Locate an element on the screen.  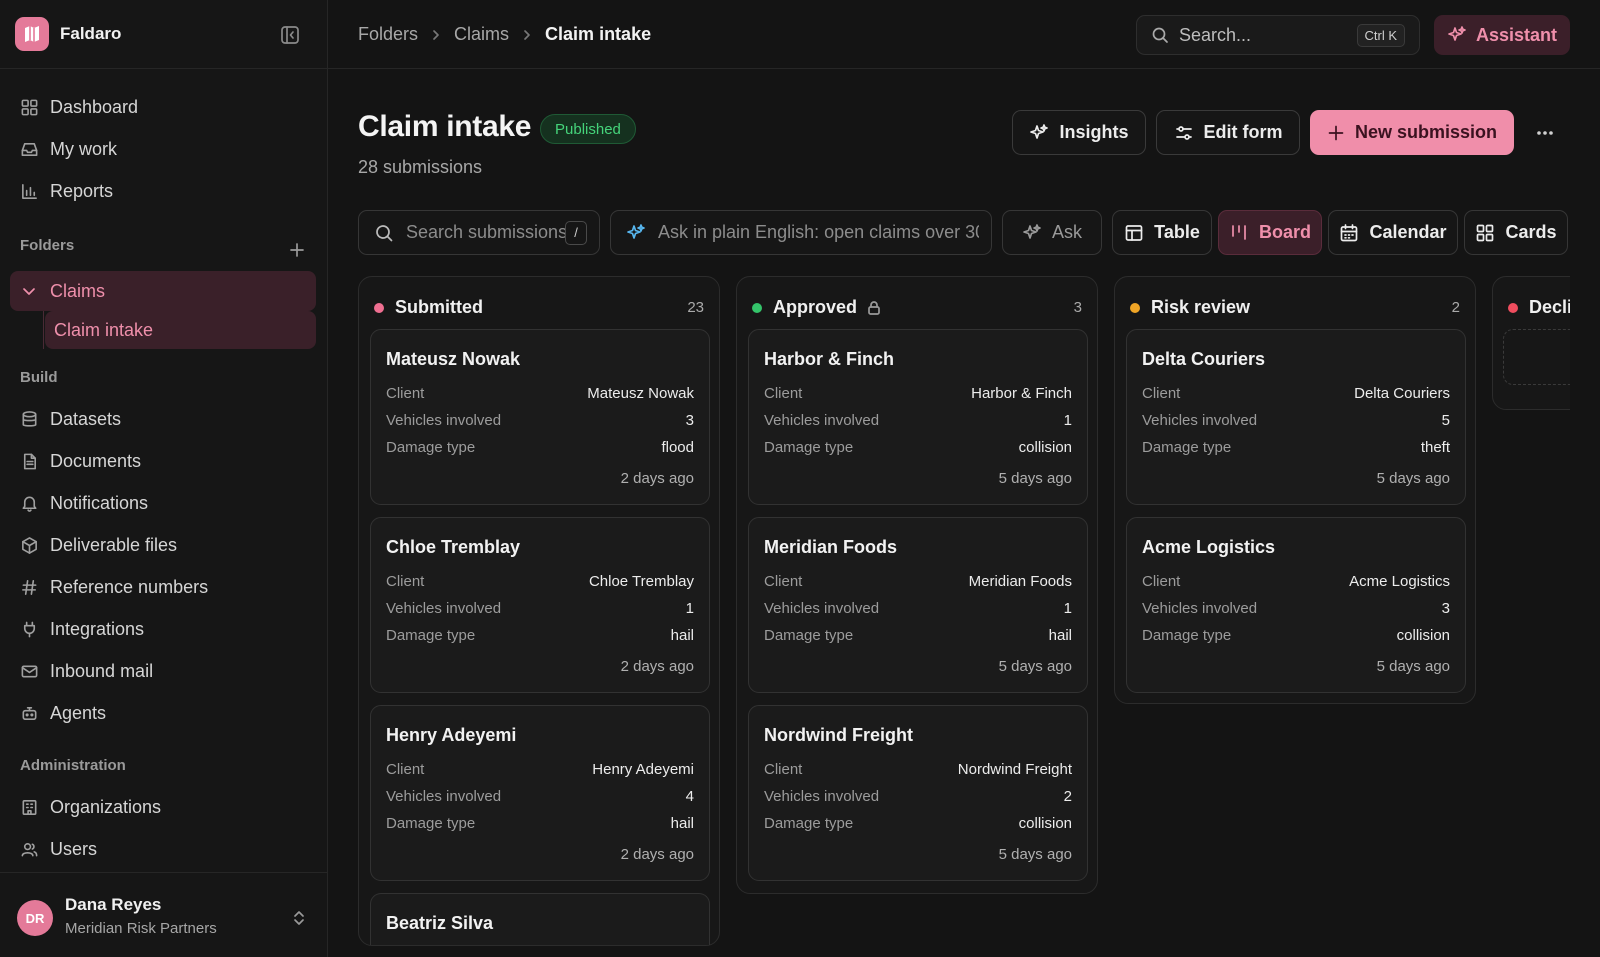
nav-reference-numbers: Reference numbers is located at coordinates (163, 587).